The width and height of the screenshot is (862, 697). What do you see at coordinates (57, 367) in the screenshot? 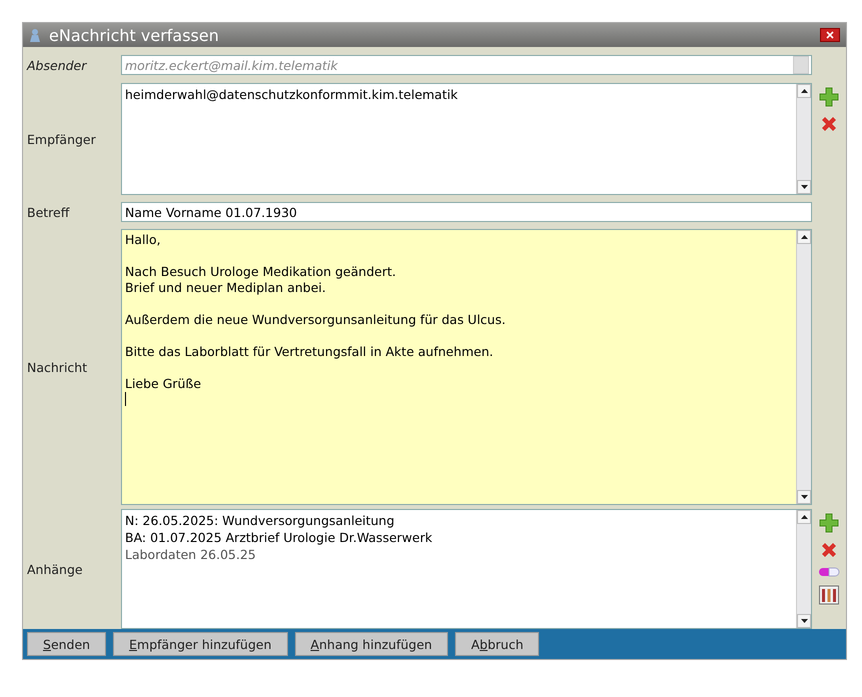
I see `field-label: Nachricht` at bounding box center [57, 367].